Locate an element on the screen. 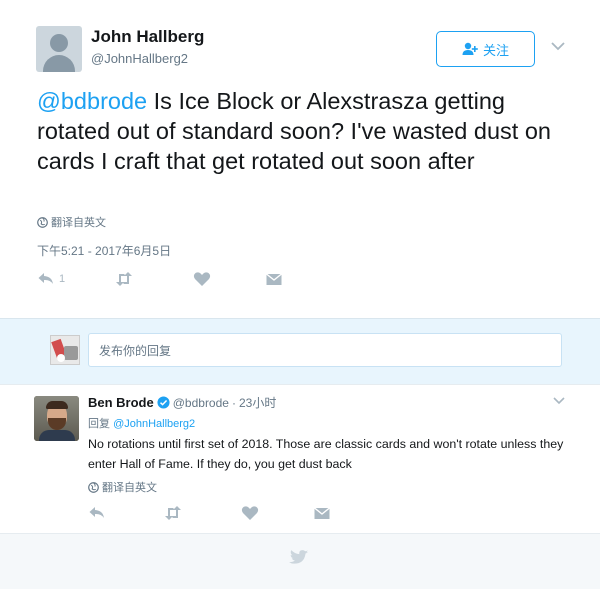 The image size is (600, 589). author-handle: @JohnHallberg2 is located at coordinates (139, 58).